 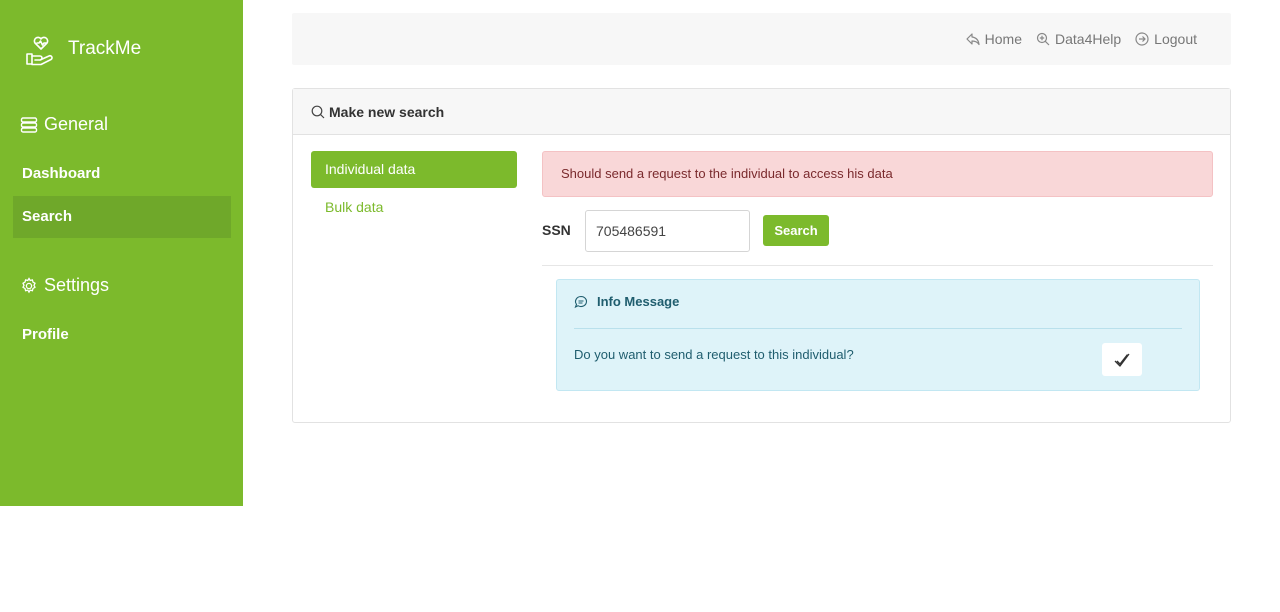 I want to click on logout-link: Logout, so click(x=1166, y=39).